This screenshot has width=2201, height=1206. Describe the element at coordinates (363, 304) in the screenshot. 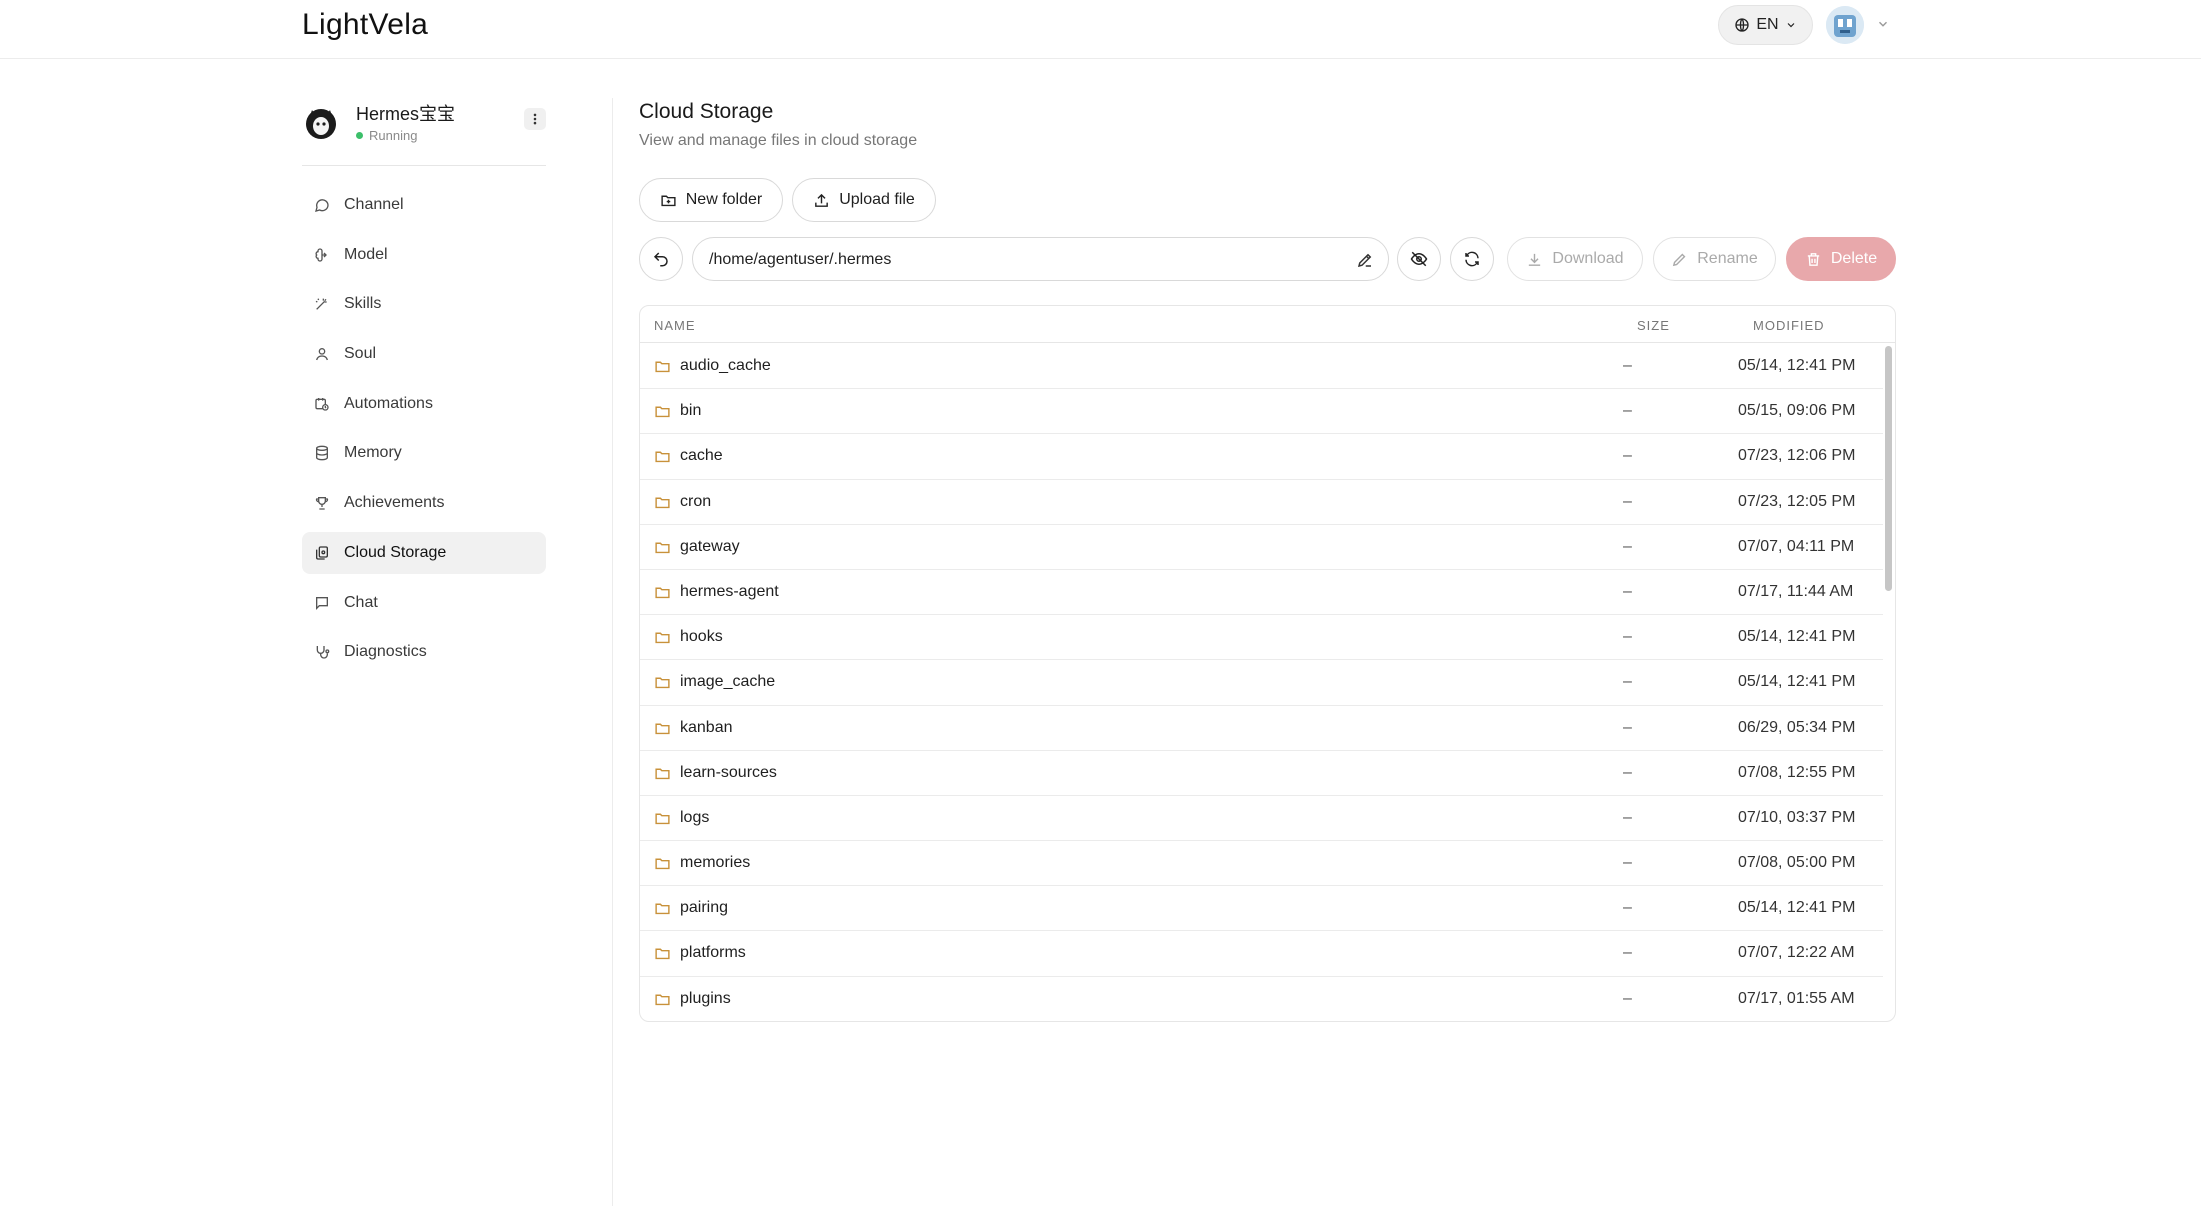

I see `sidebar-item-label: Skills` at that location.